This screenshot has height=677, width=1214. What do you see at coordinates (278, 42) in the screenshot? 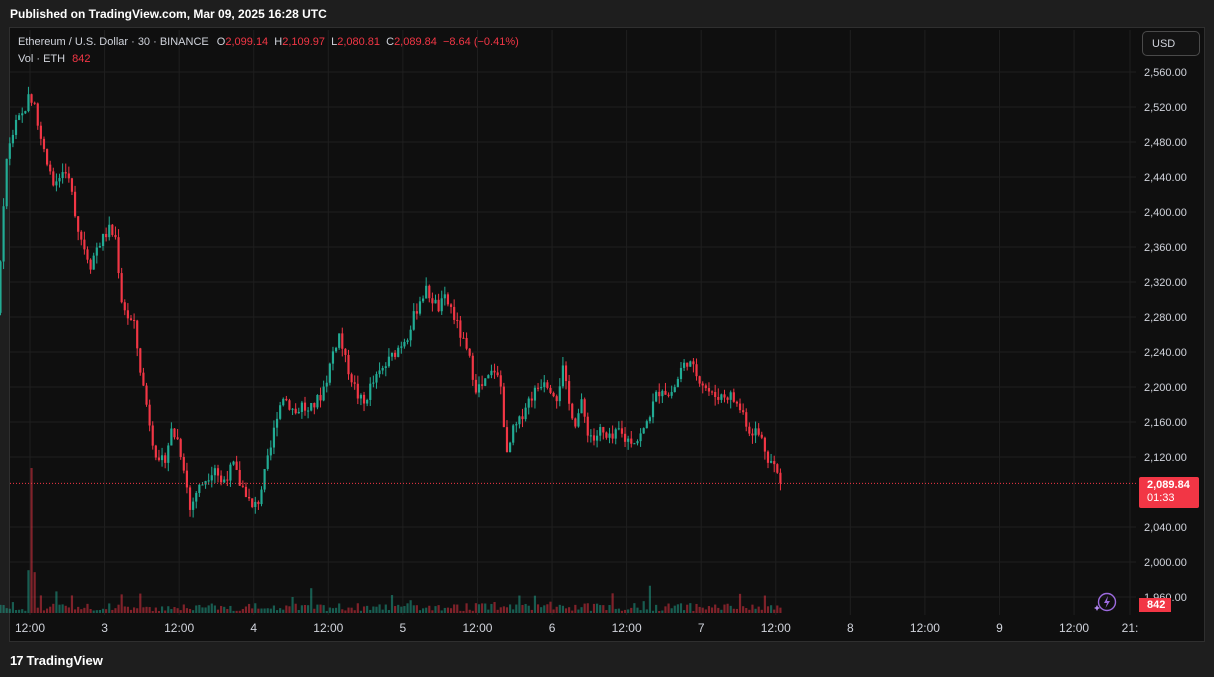
I see `high-label: H` at bounding box center [278, 42].